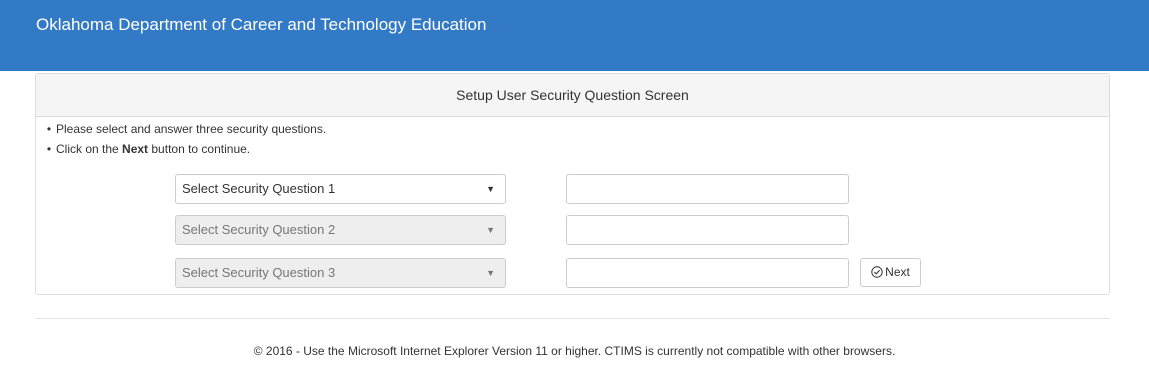  What do you see at coordinates (707, 230) in the screenshot?
I see `security-answer-2-input` at bounding box center [707, 230].